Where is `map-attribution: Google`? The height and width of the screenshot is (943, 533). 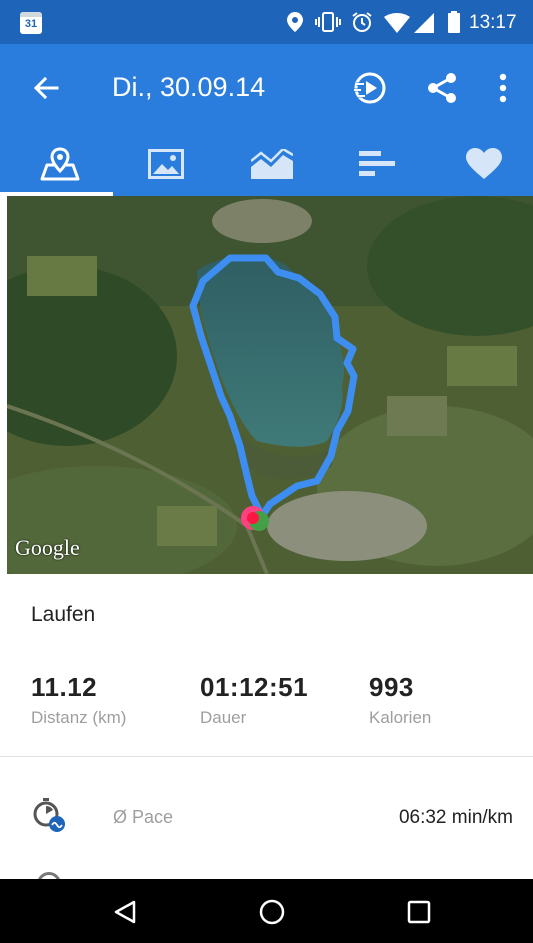
map-attribution: Google is located at coordinates (47, 547).